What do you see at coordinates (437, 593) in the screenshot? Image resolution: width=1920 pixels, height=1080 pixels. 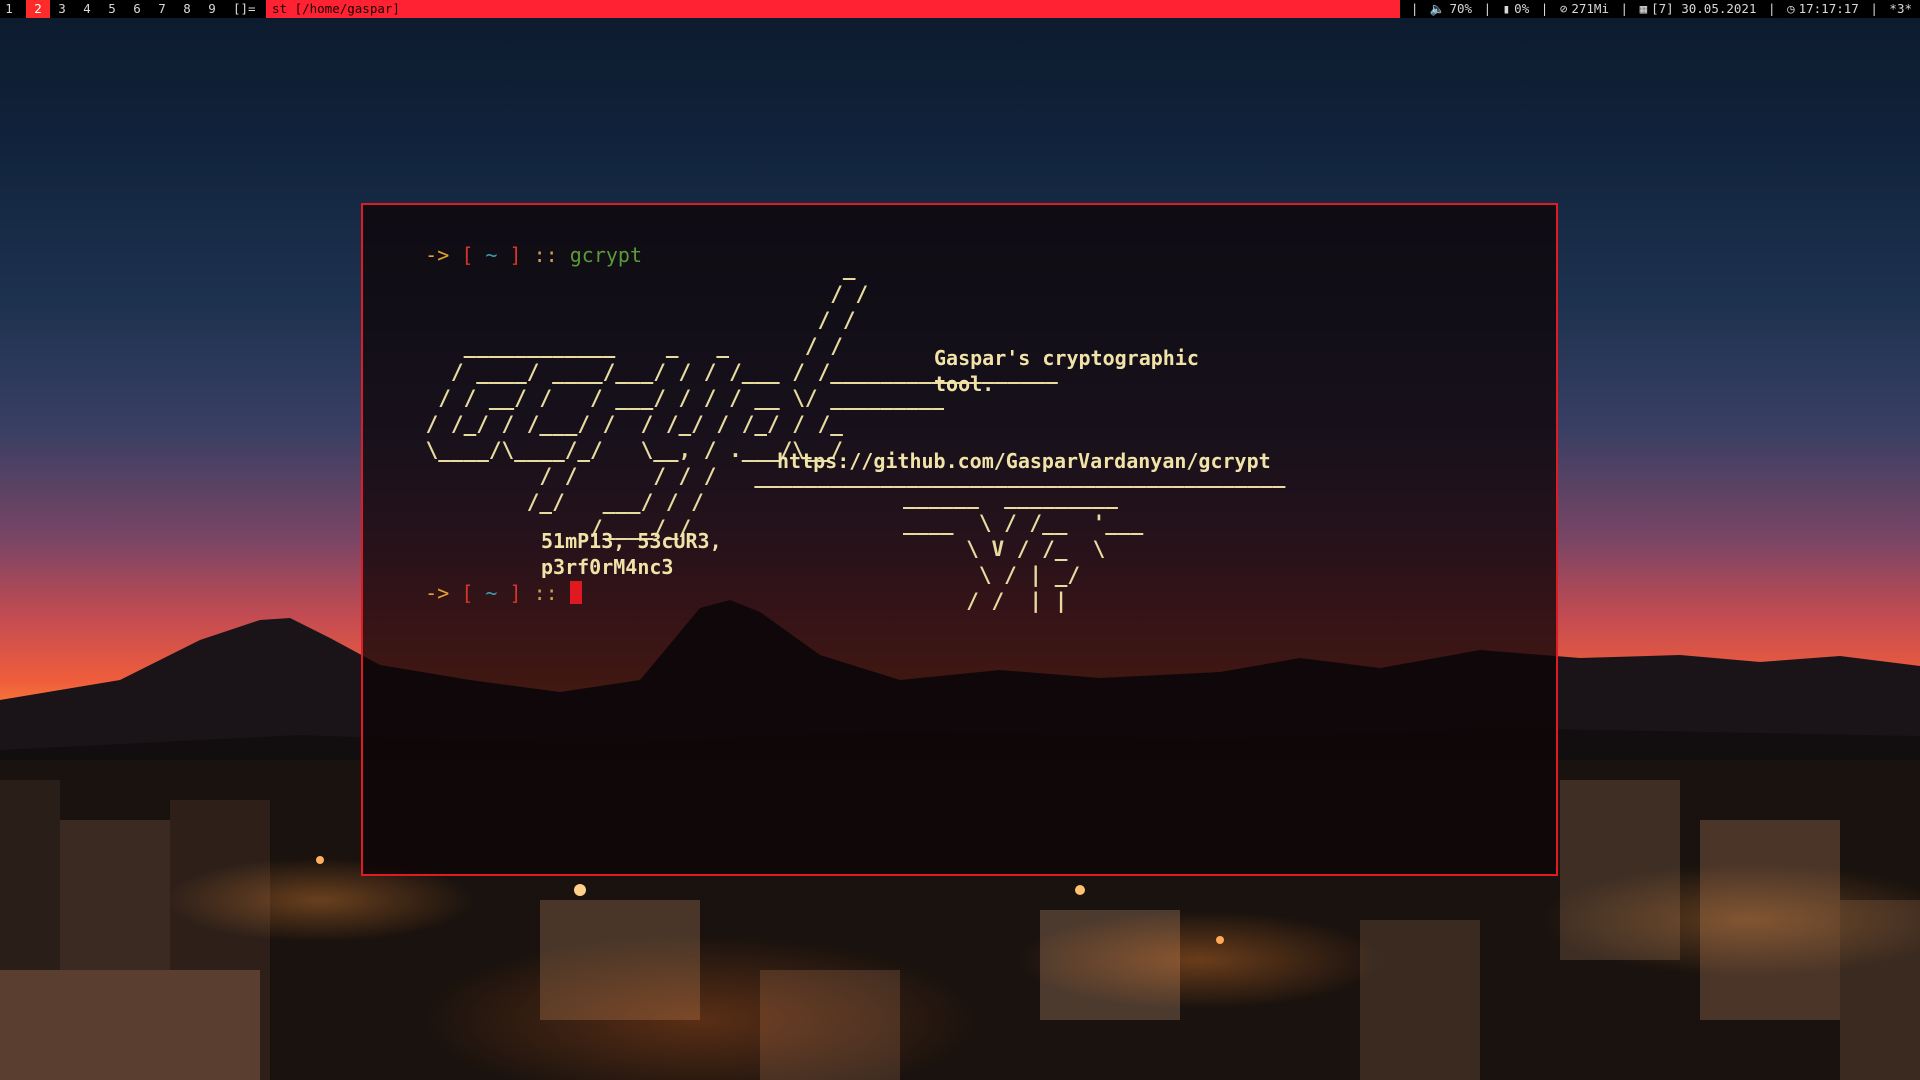 I see `prompt-arrow: ->` at bounding box center [437, 593].